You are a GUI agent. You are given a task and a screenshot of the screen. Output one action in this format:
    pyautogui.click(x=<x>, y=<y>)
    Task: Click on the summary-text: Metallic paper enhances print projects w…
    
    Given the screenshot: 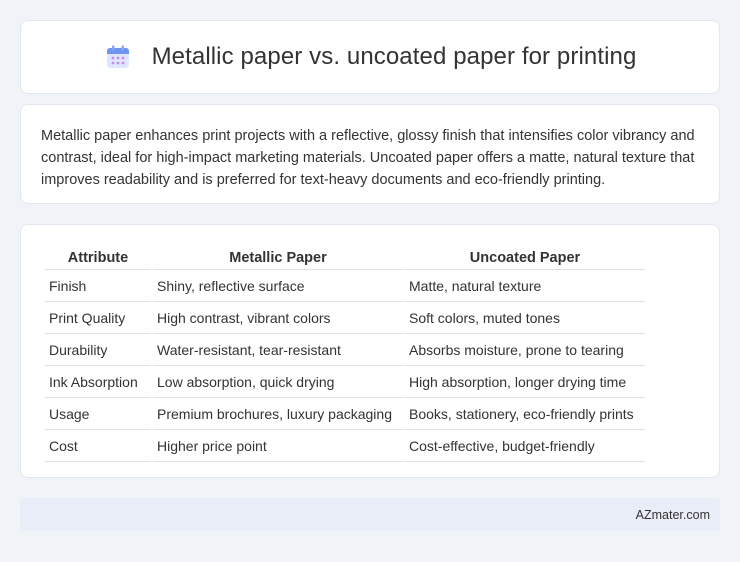 What is the action you would take?
    pyautogui.click(x=368, y=158)
    